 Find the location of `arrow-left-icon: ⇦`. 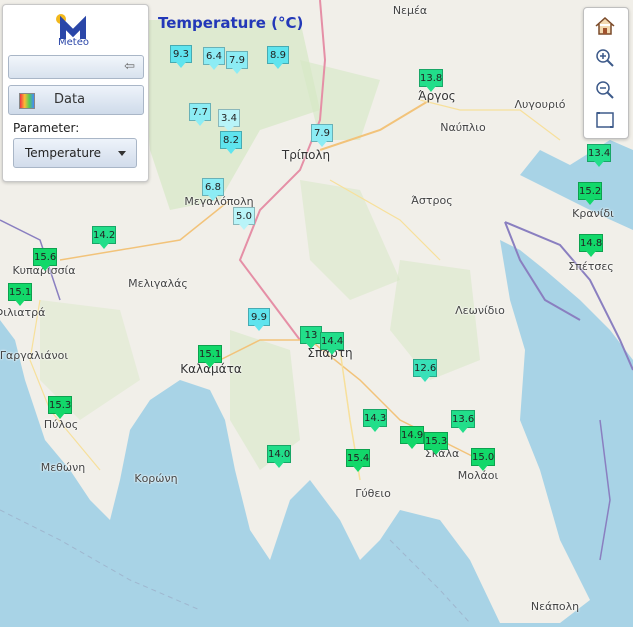

arrow-left-icon: ⇦ is located at coordinates (129, 66).